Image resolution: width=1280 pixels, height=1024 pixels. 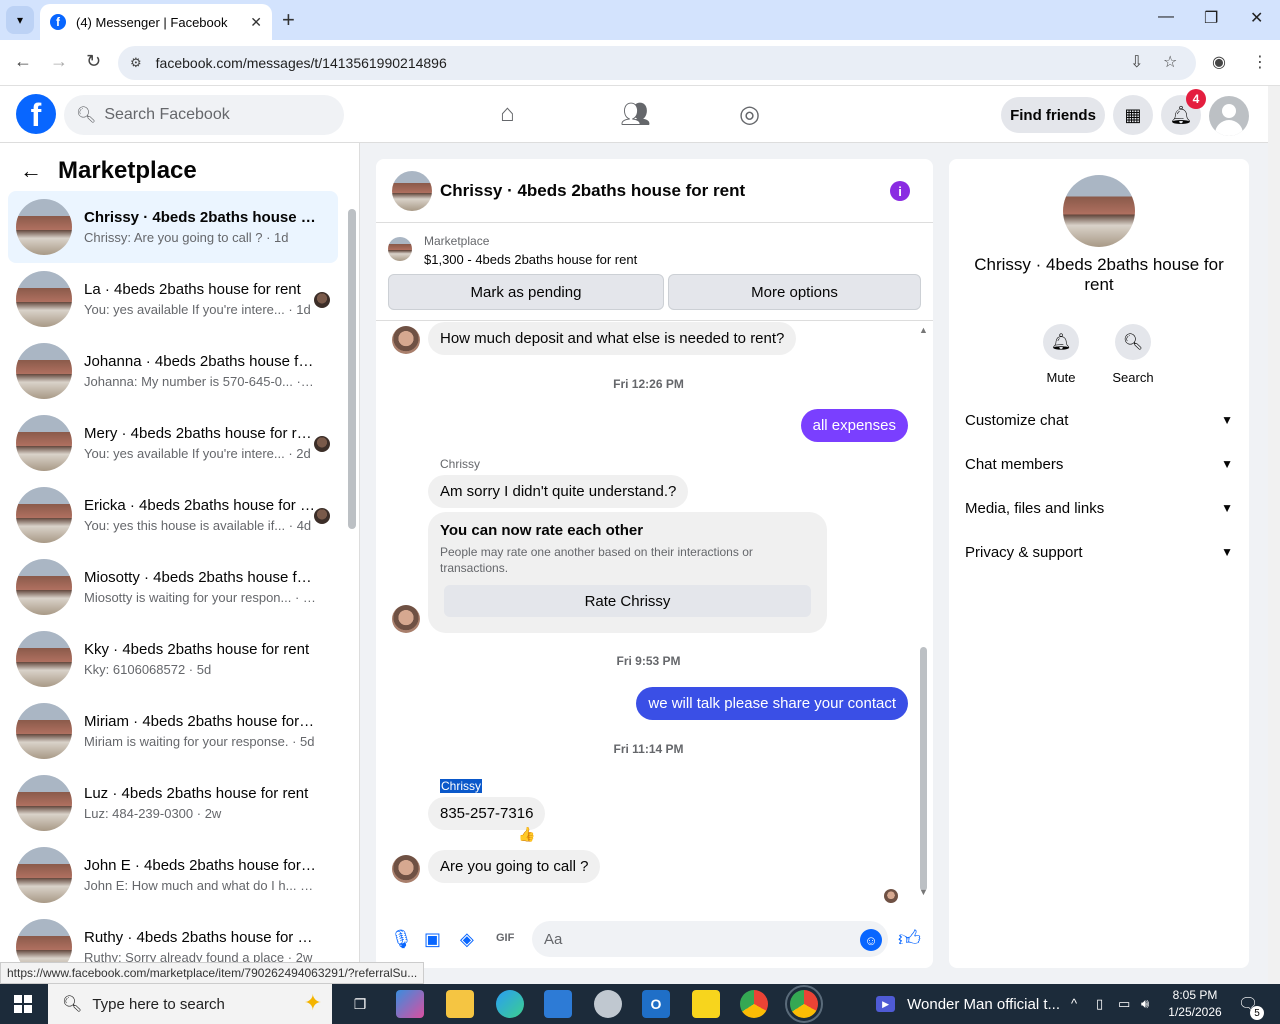 What do you see at coordinates (1099, 464) in the screenshot?
I see `chat-members-row: Chat members ▼` at bounding box center [1099, 464].